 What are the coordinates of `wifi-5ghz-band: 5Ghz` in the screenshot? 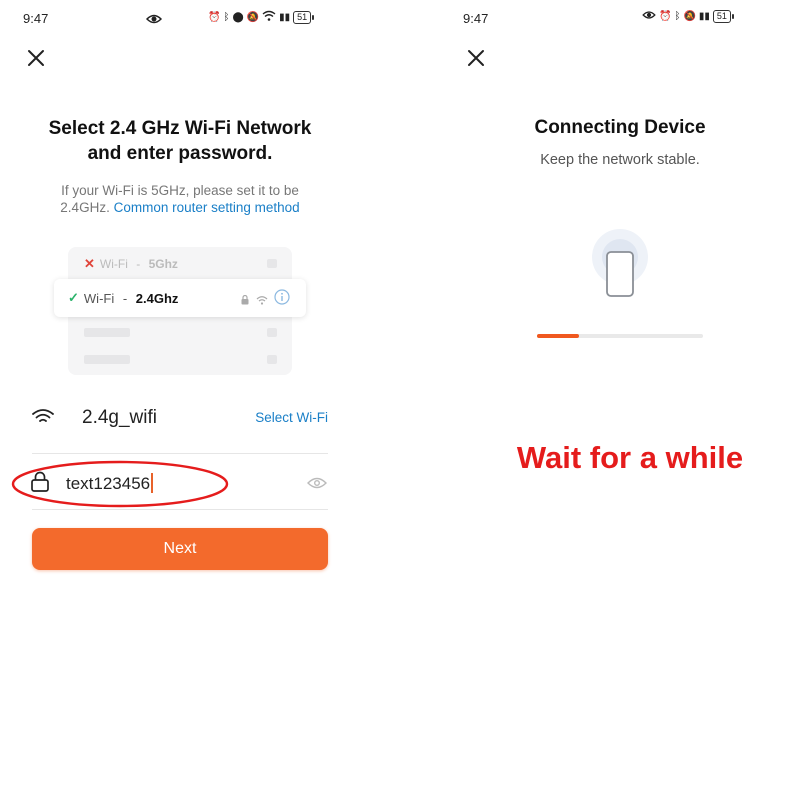 It's located at (163, 264).